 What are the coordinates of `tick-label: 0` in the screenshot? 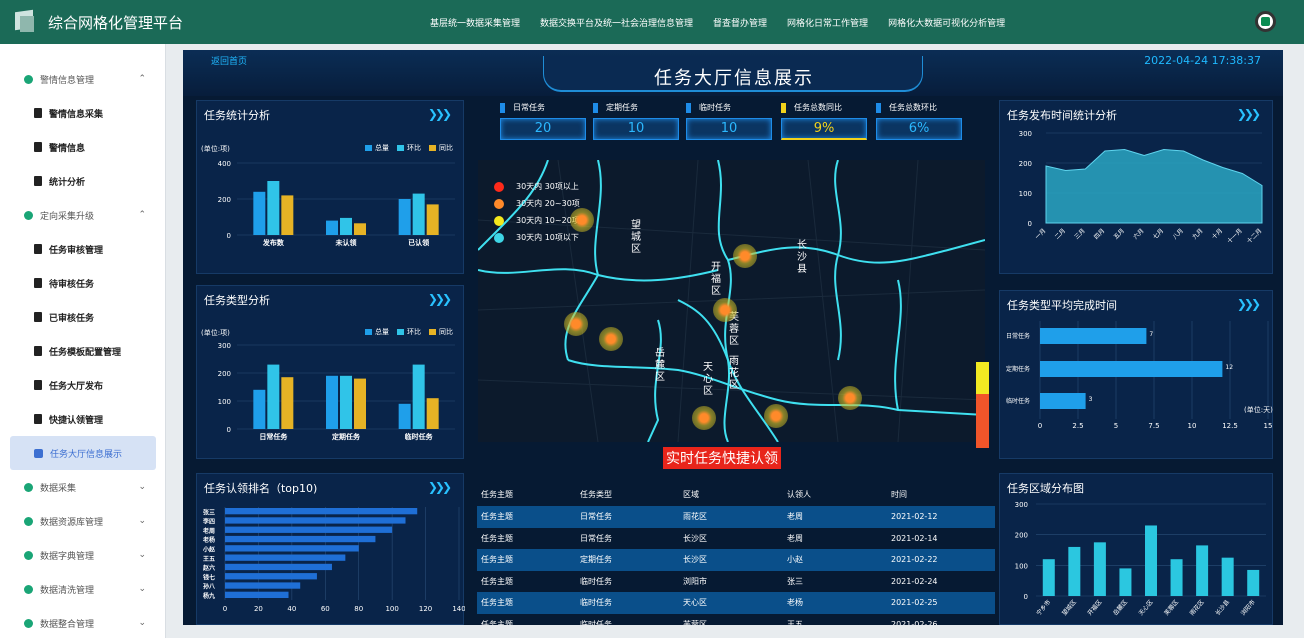 It's located at (1026, 597).